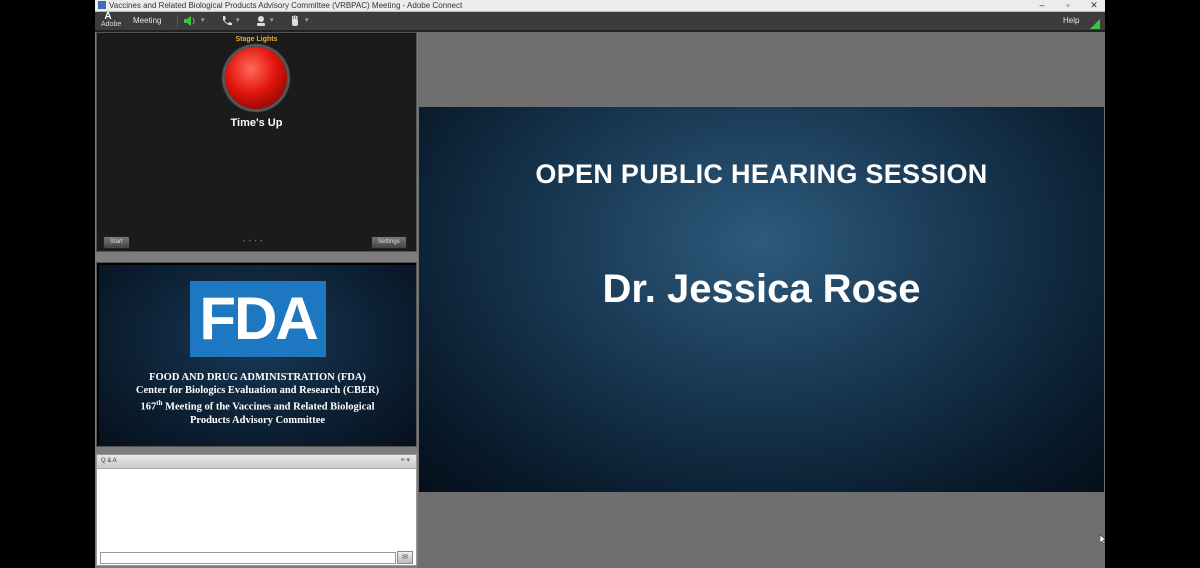 This screenshot has height=568, width=1200. I want to click on raise-hand-caret-icon: ▾, so click(307, 21).